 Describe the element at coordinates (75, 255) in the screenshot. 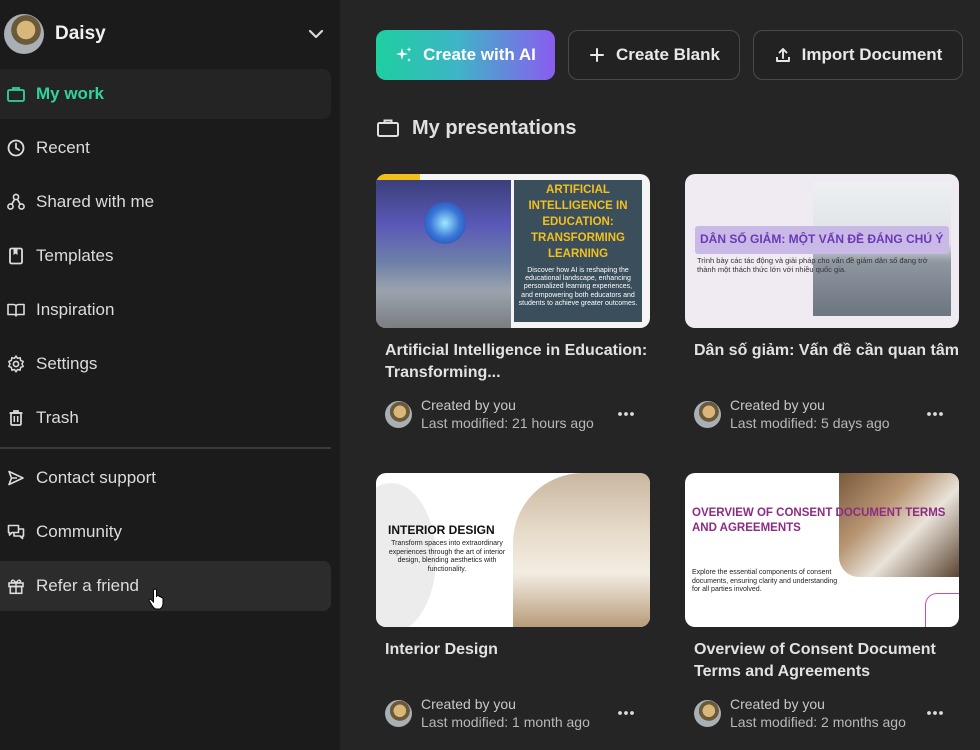

I see `sidebar-item-label: Templates` at that location.